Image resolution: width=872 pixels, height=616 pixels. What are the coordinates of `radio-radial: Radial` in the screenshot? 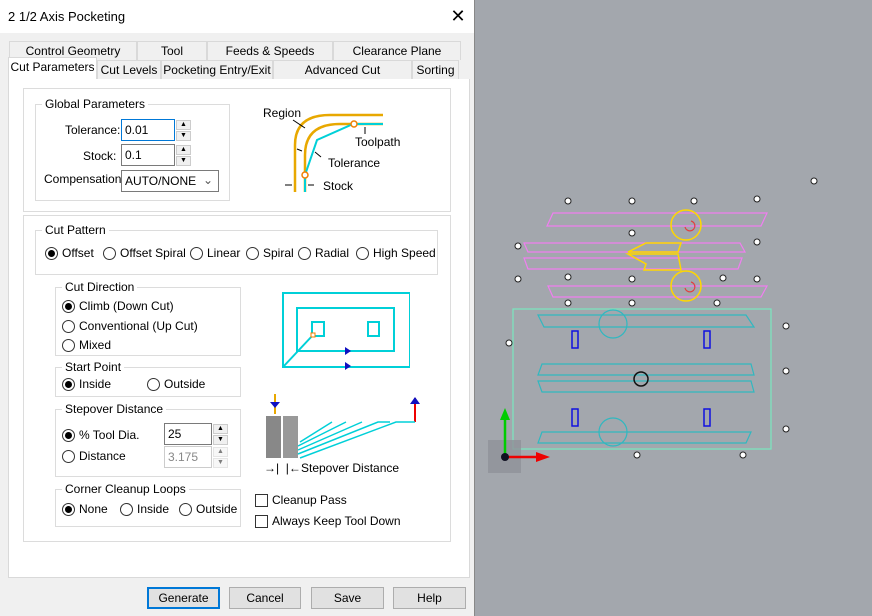 It's located at (323, 253).